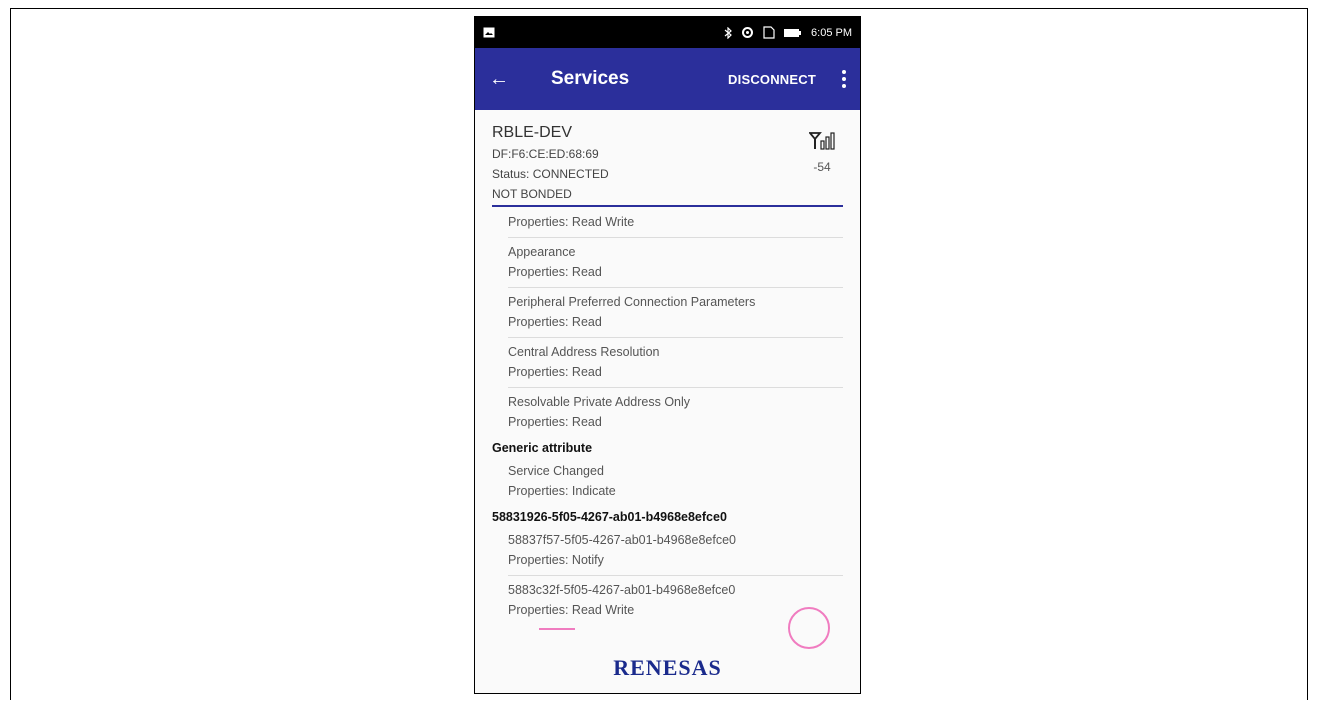 This screenshot has height=704, width=1319. I want to click on characteristic-name: 5883c32f-5f05-4267-ab01-b4968e8efce0, so click(622, 590).